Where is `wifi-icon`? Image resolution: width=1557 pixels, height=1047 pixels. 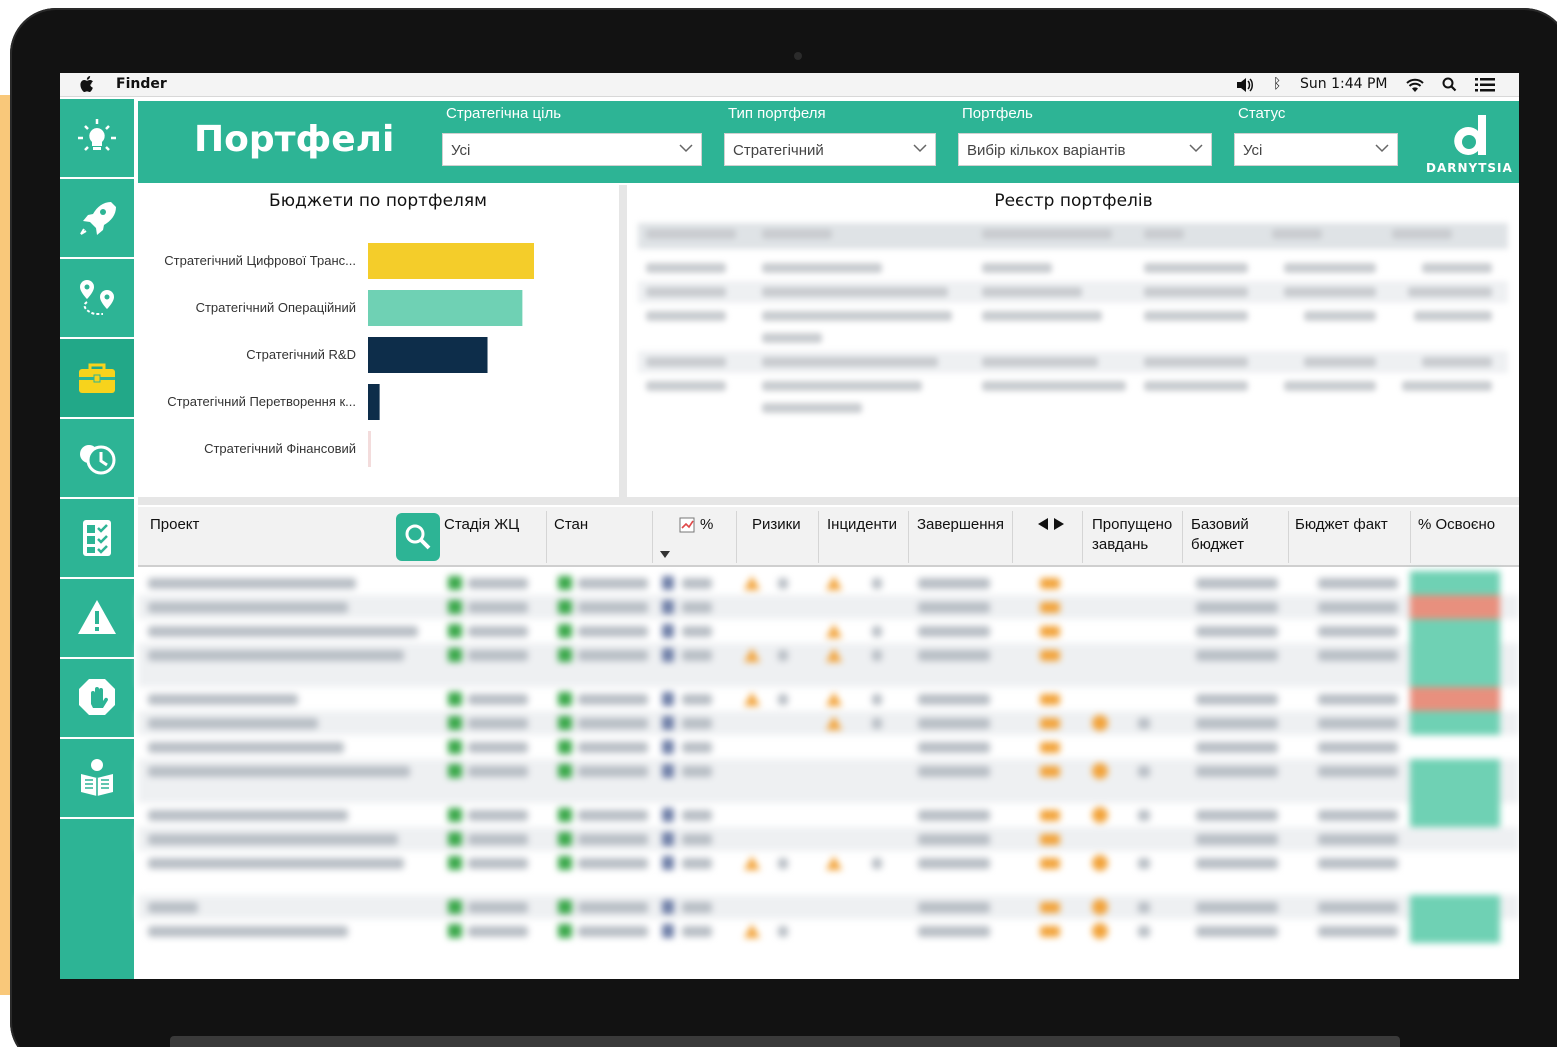 wifi-icon is located at coordinates (1415, 85).